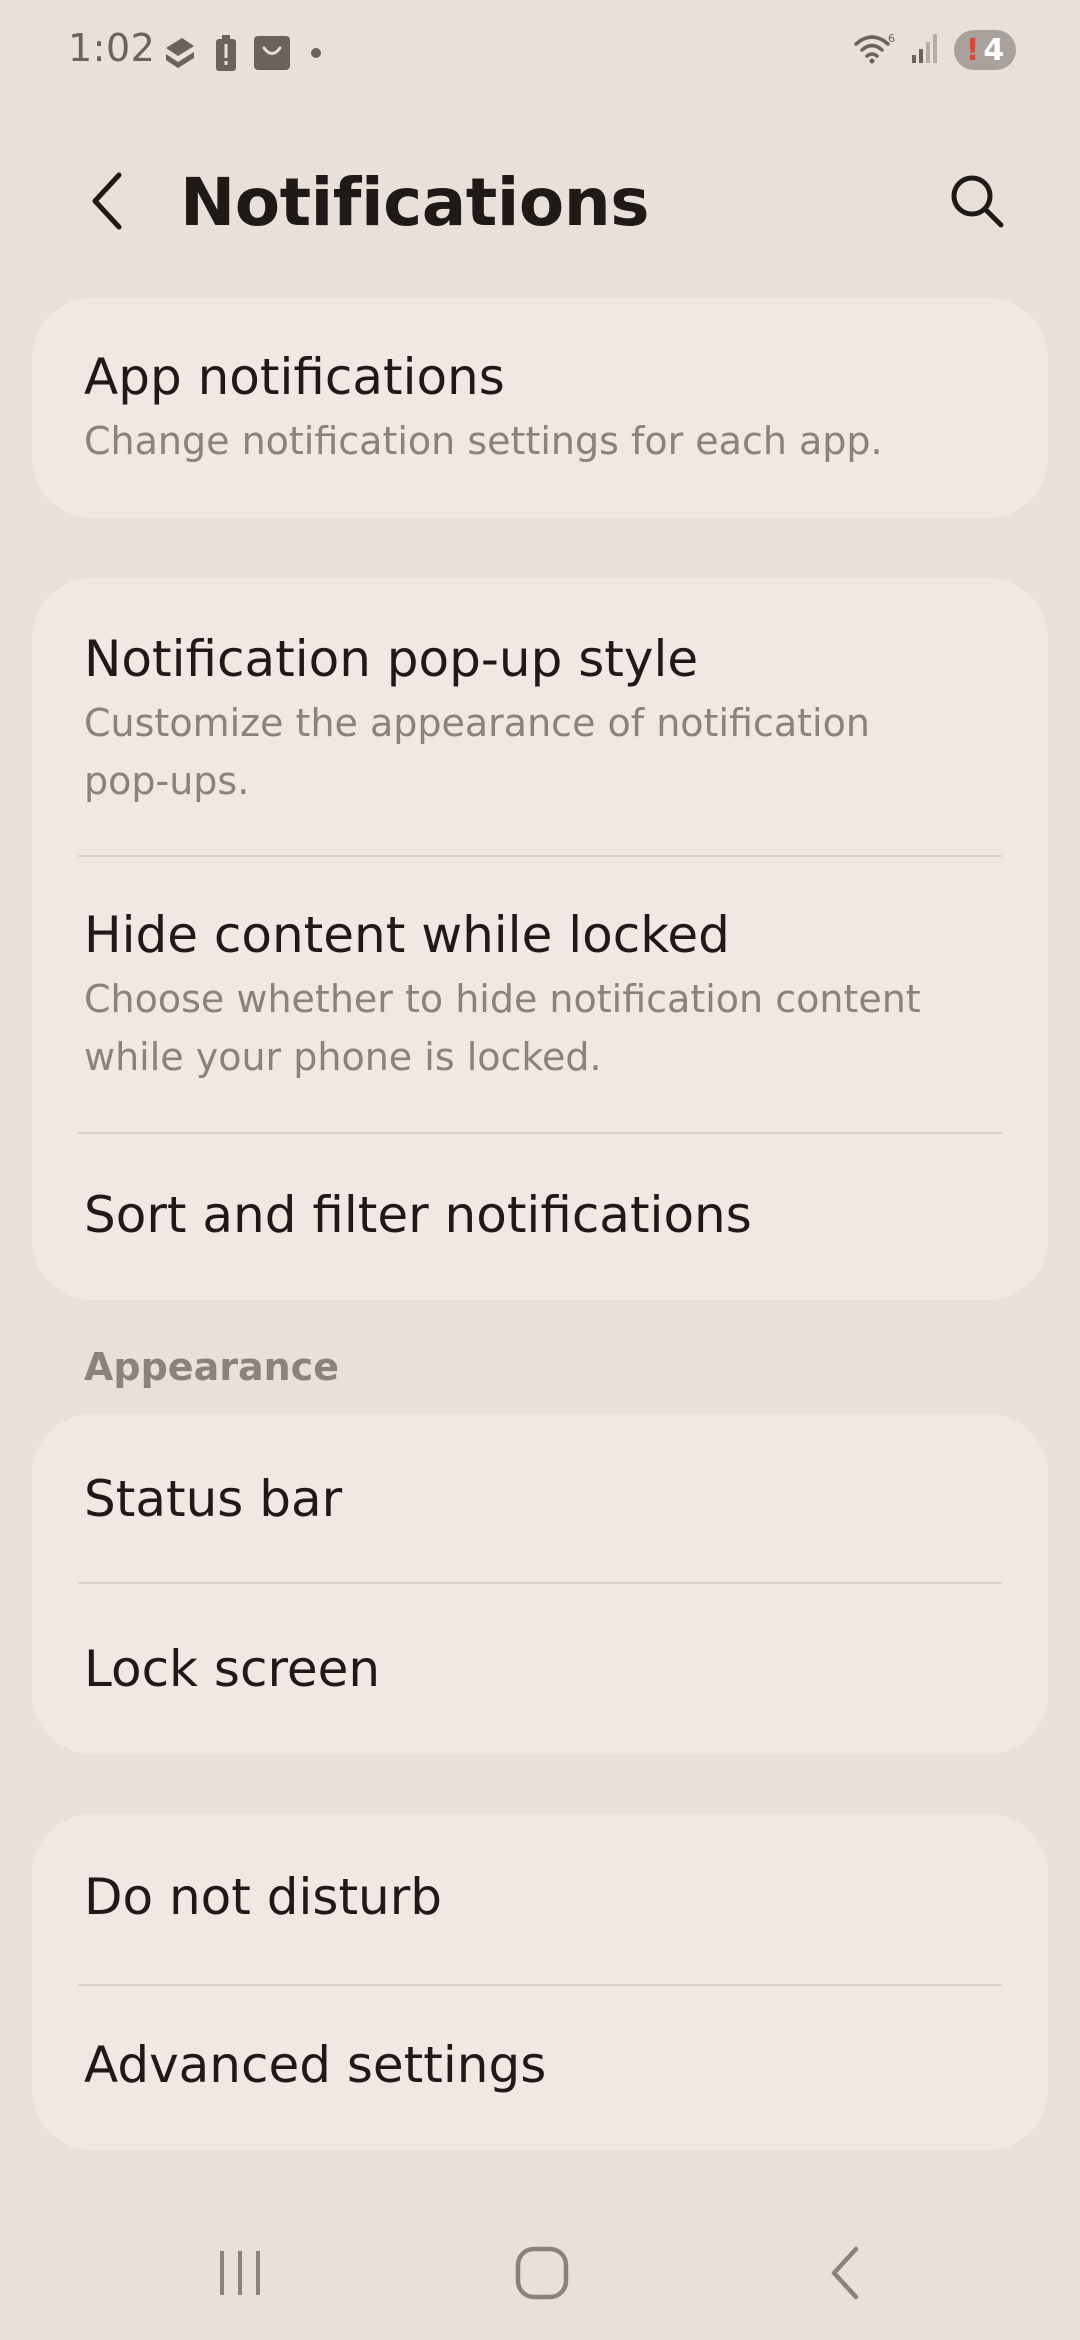  Describe the element at coordinates (211, 1367) in the screenshot. I see `appearance-section-header: Appearance` at that location.